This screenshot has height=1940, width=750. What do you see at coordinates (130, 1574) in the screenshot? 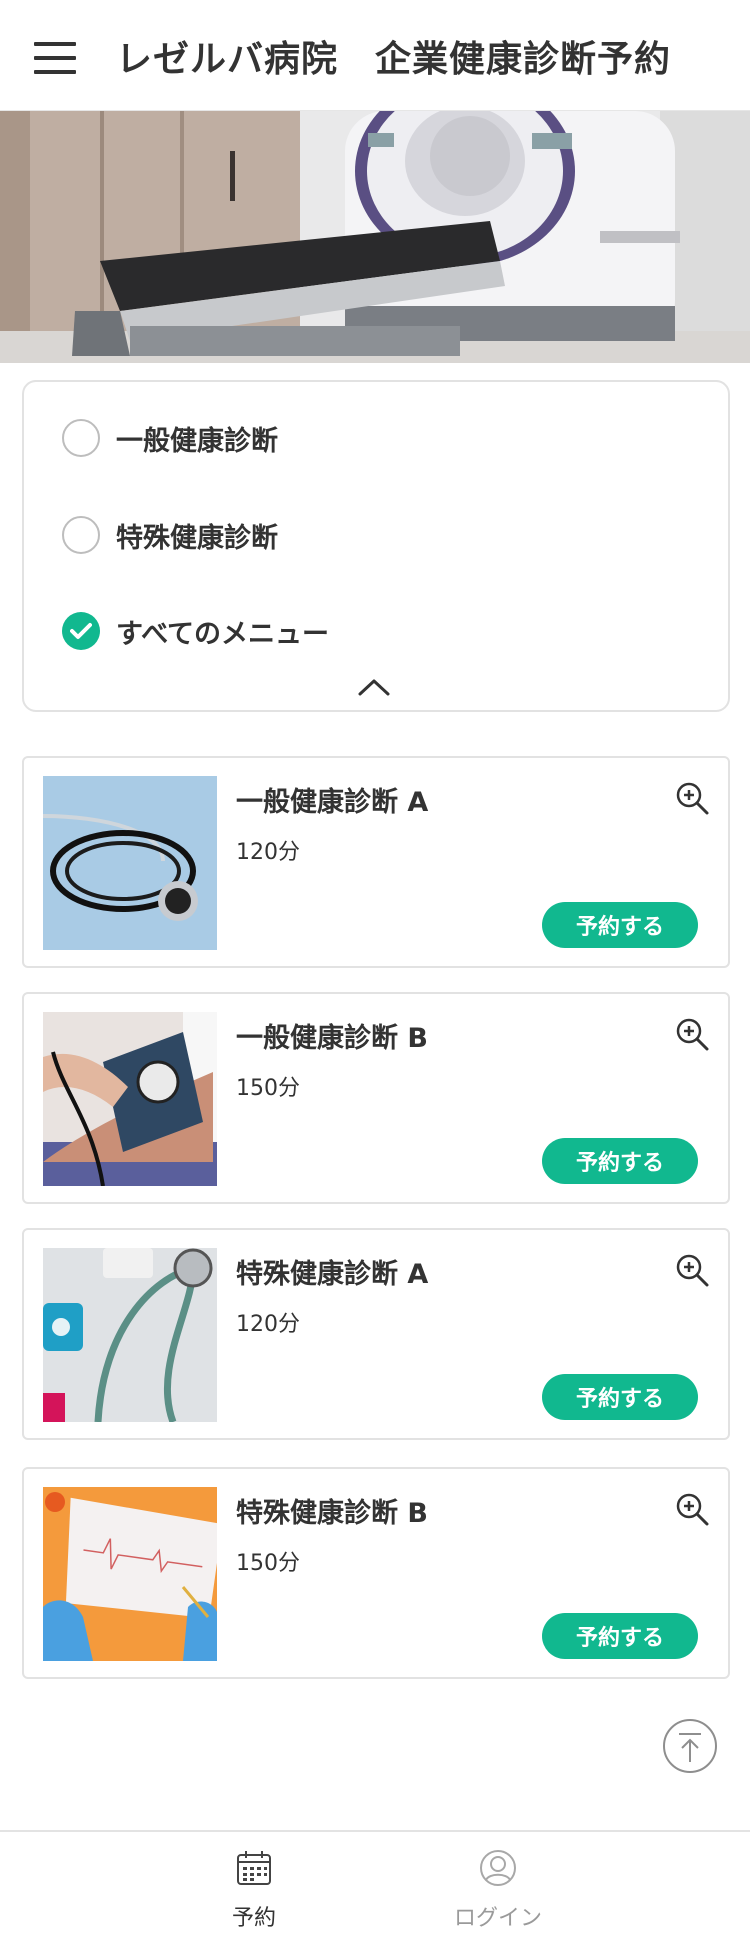
I see `ecg-chart-photo` at bounding box center [130, 1574].